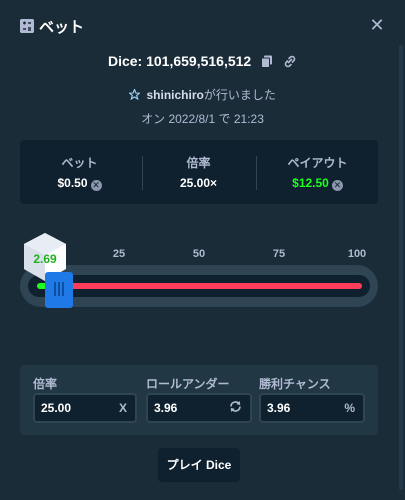  What do you see at coordinates (317, 172) in the screenshot?
I see `stat-payout: ペイアウト $12.50 ✕` at bounding box center [317, 172].